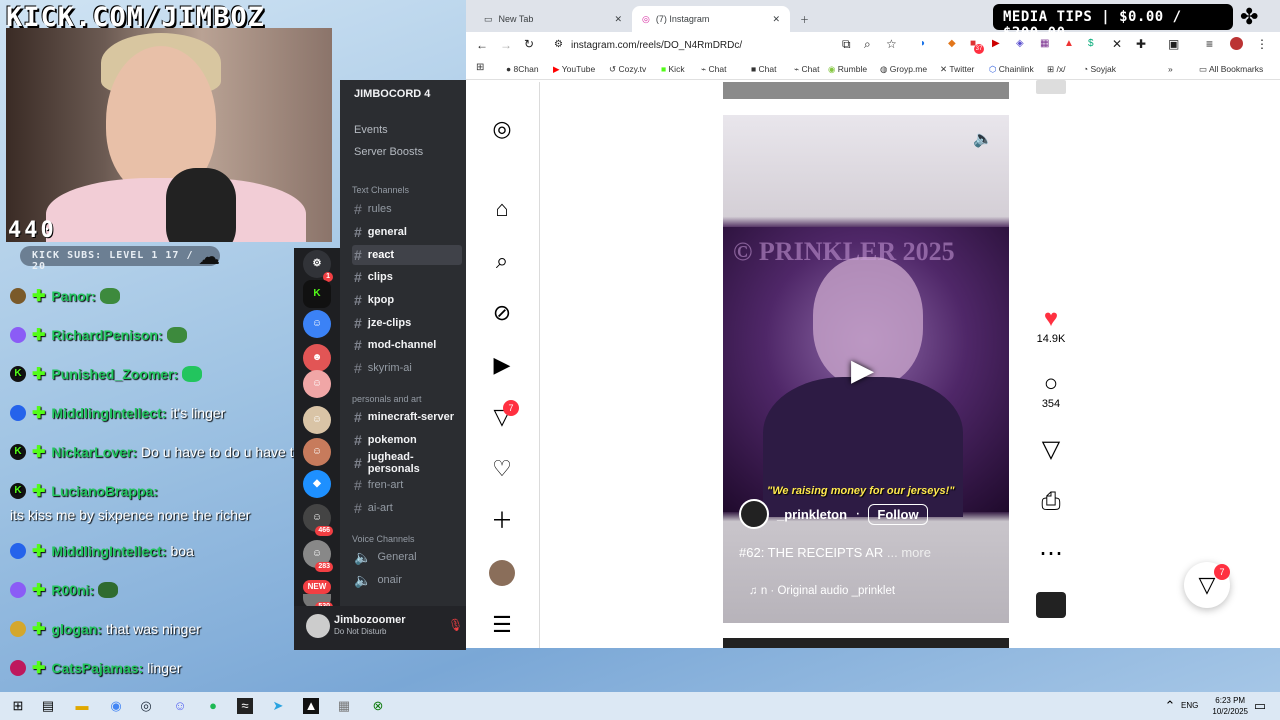 The height and width of the screenshot is (720, 1280). I want to click on bookmark-chainlink: ⬡ Chainlink, so click(1011, 69).